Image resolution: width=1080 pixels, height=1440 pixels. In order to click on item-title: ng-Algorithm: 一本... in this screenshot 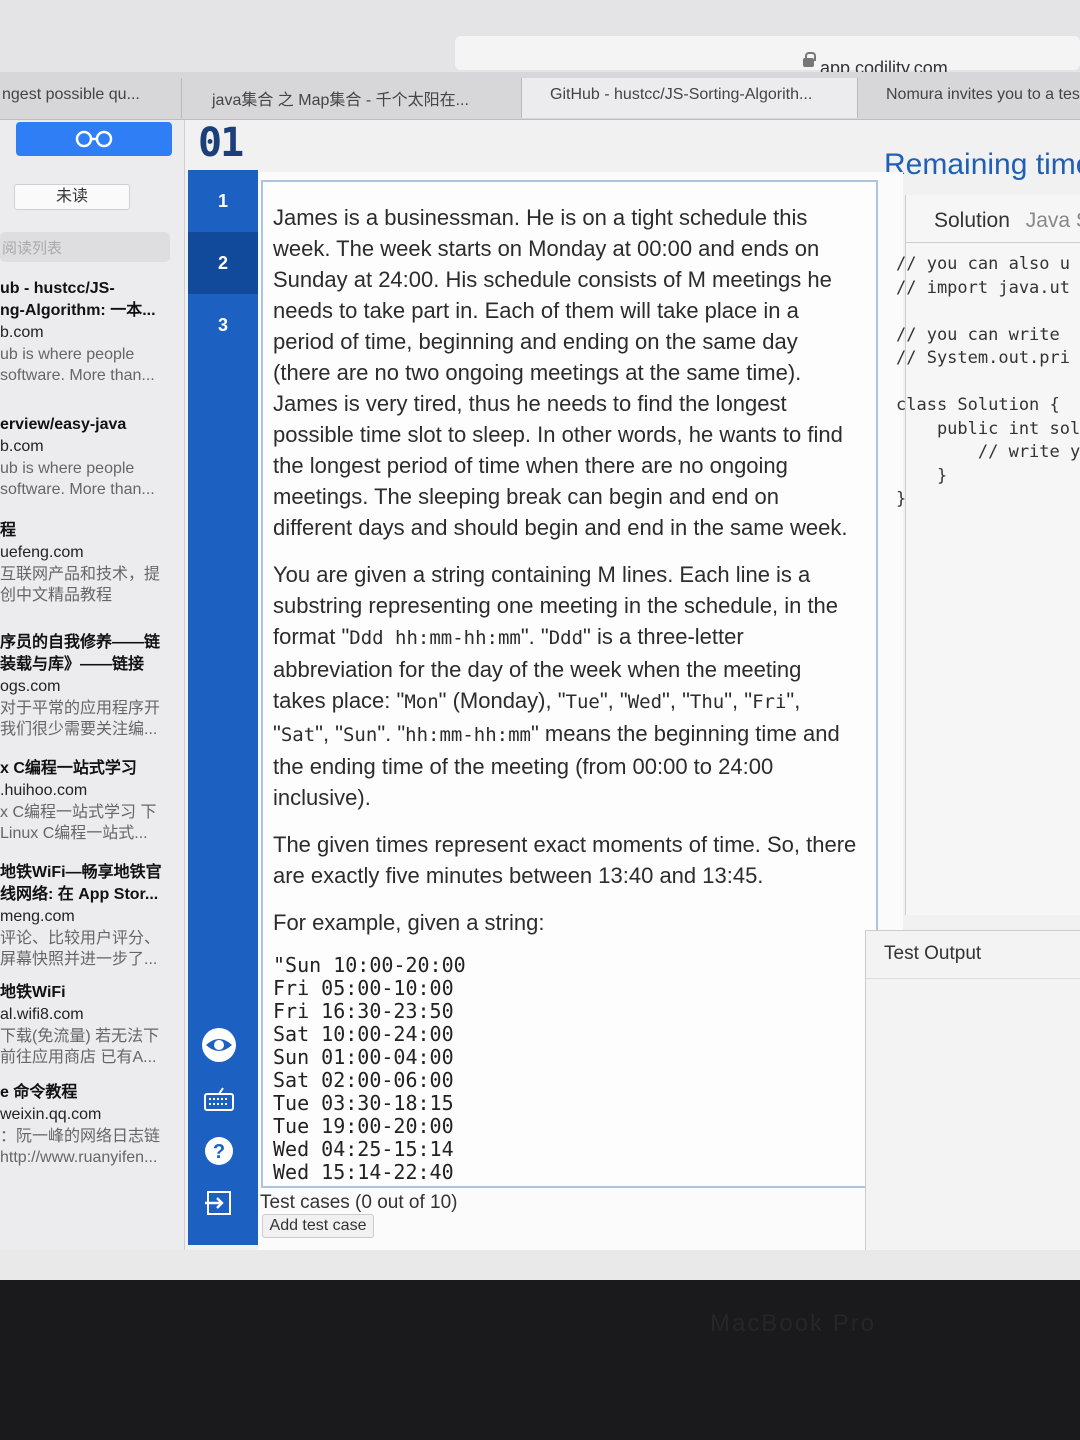, I will do `click(78, 310)`.